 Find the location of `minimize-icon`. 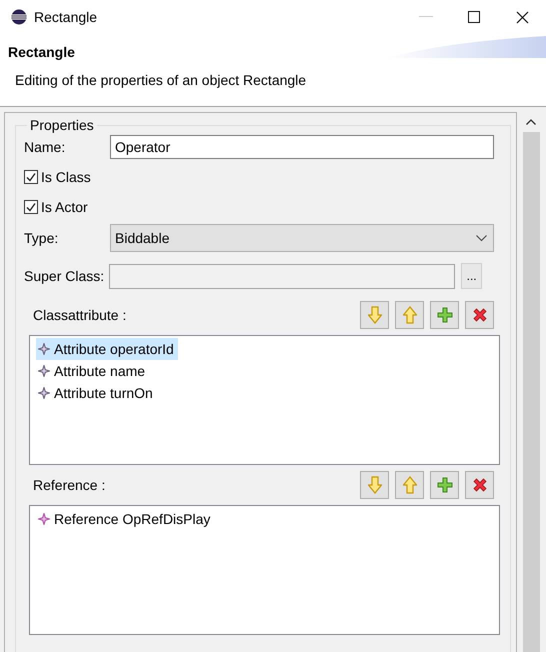

minimize-icon is located at coordinates (426, 17).